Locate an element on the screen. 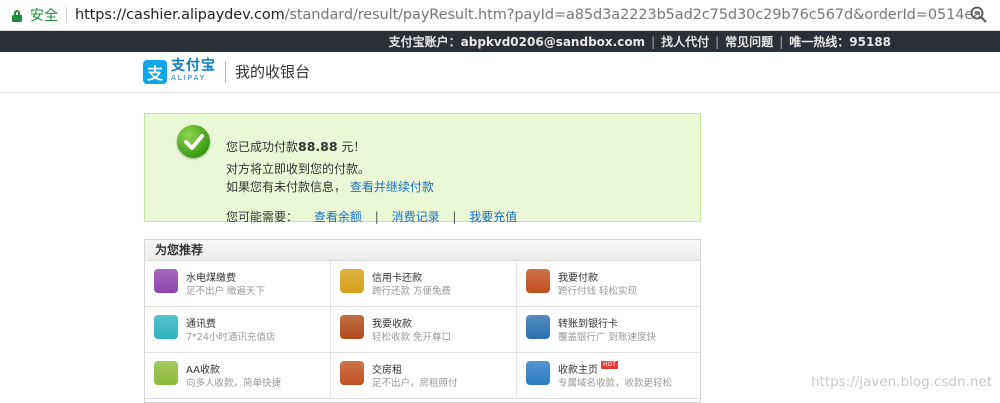 The width and height of the screenshot is (1000, 403). receiver-notice: 对方将立即收到您的付款。 is located at coordinates (298, 169).